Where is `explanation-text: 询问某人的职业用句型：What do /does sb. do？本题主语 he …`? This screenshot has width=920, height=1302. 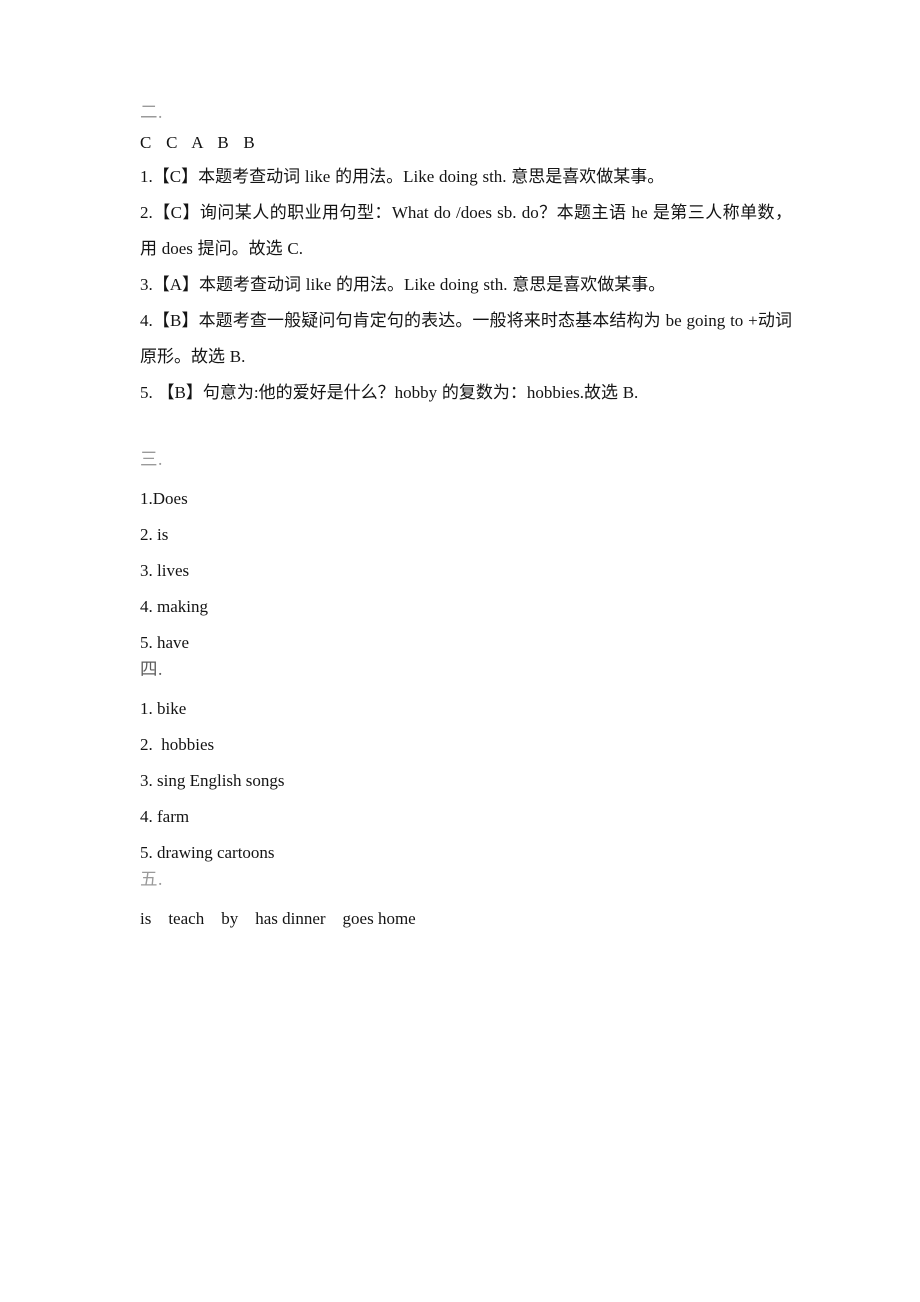
explanation-text: 询问某人的职业用句型：What do /does sb. do？本题主语 he … is located at coordinates (466, 230).